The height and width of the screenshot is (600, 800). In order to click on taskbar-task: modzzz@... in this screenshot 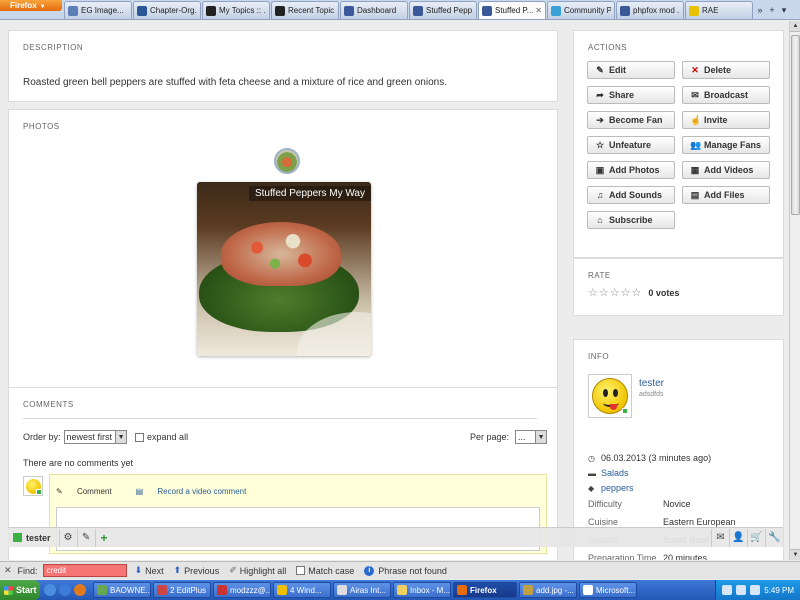, I will do `click(242, 590)`.